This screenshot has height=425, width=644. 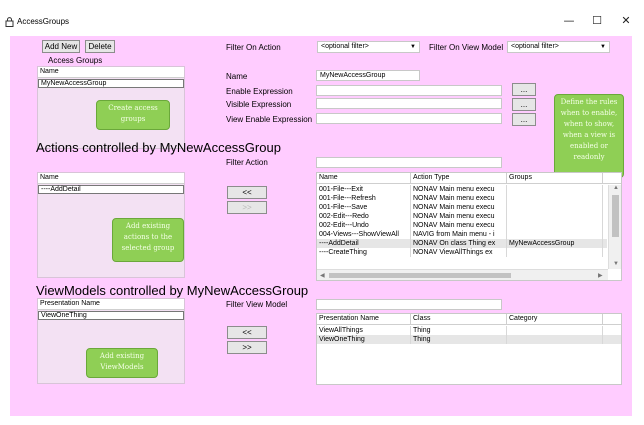 I want to click on filter-action-dropdown: <optional filter> ▼, so click(x=368, y=47).